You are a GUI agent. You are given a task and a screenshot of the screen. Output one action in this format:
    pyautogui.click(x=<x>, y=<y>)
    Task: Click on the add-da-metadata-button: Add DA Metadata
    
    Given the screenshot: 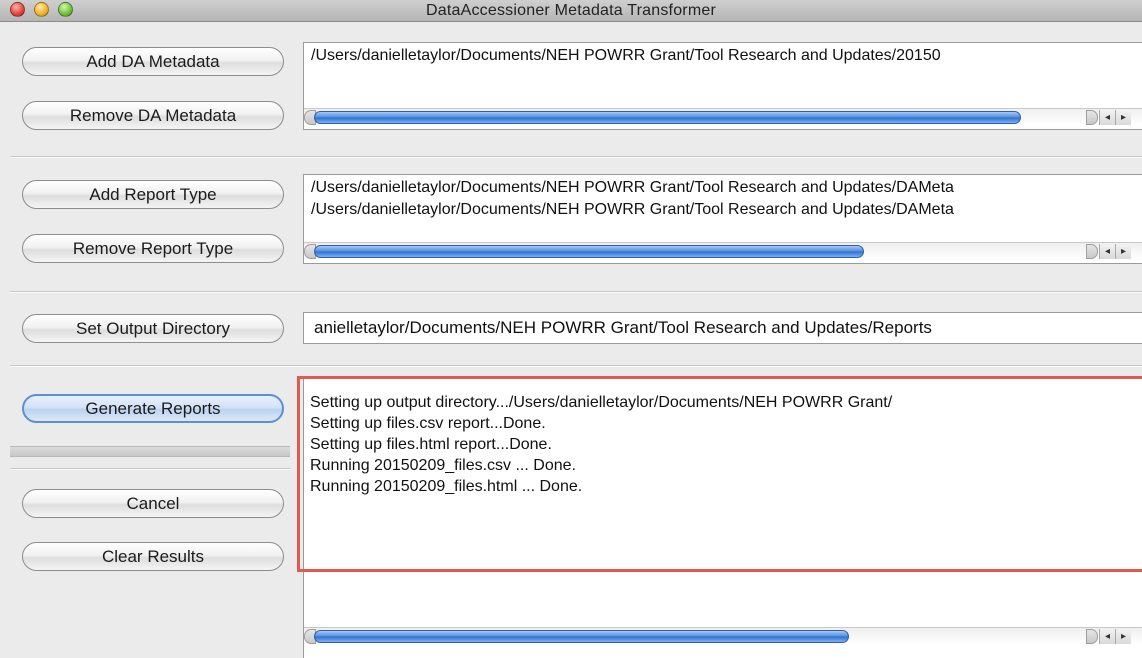 What is the action you would take?
    pyautogui.click(x=153, y=61)
    